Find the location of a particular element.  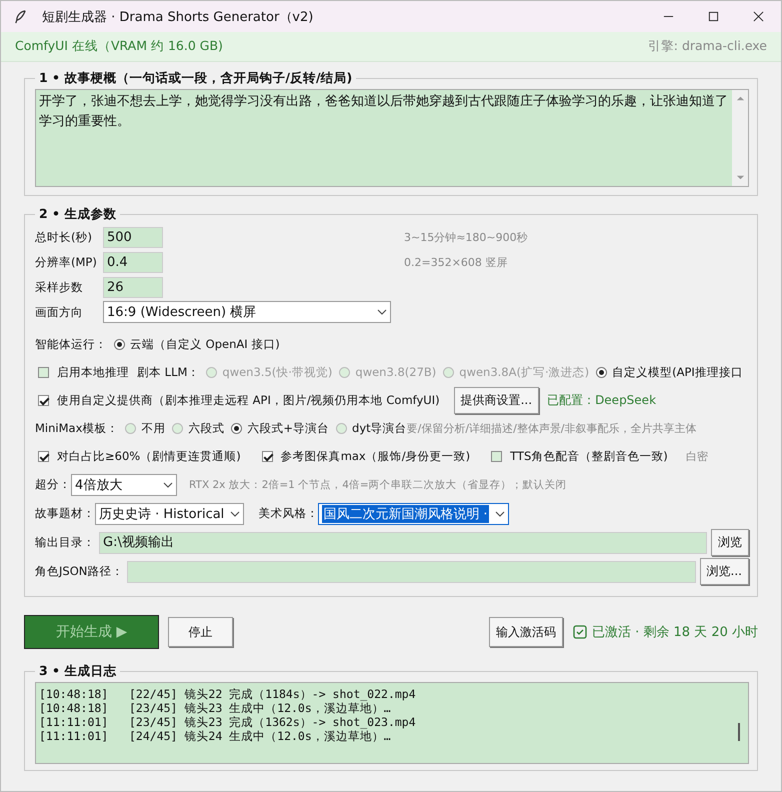

checkbox-option: 参考图保真max（服饰/身份更一致) is located at coordinates (366, 456).